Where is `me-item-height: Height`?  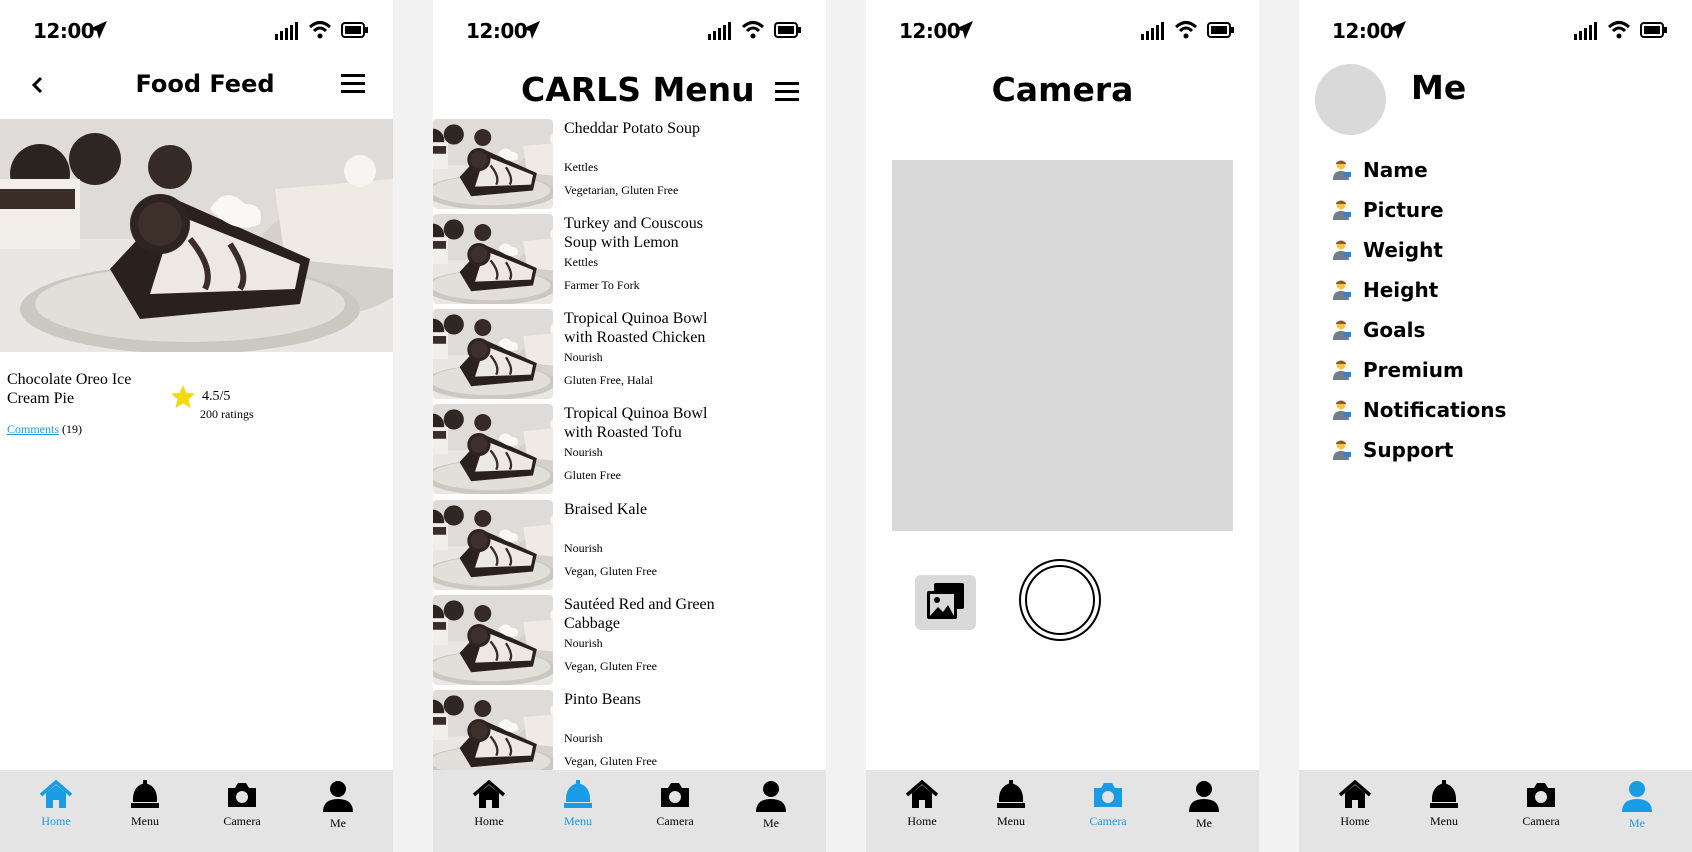 me-item-height: Height is located at coordinates (1384, 290).